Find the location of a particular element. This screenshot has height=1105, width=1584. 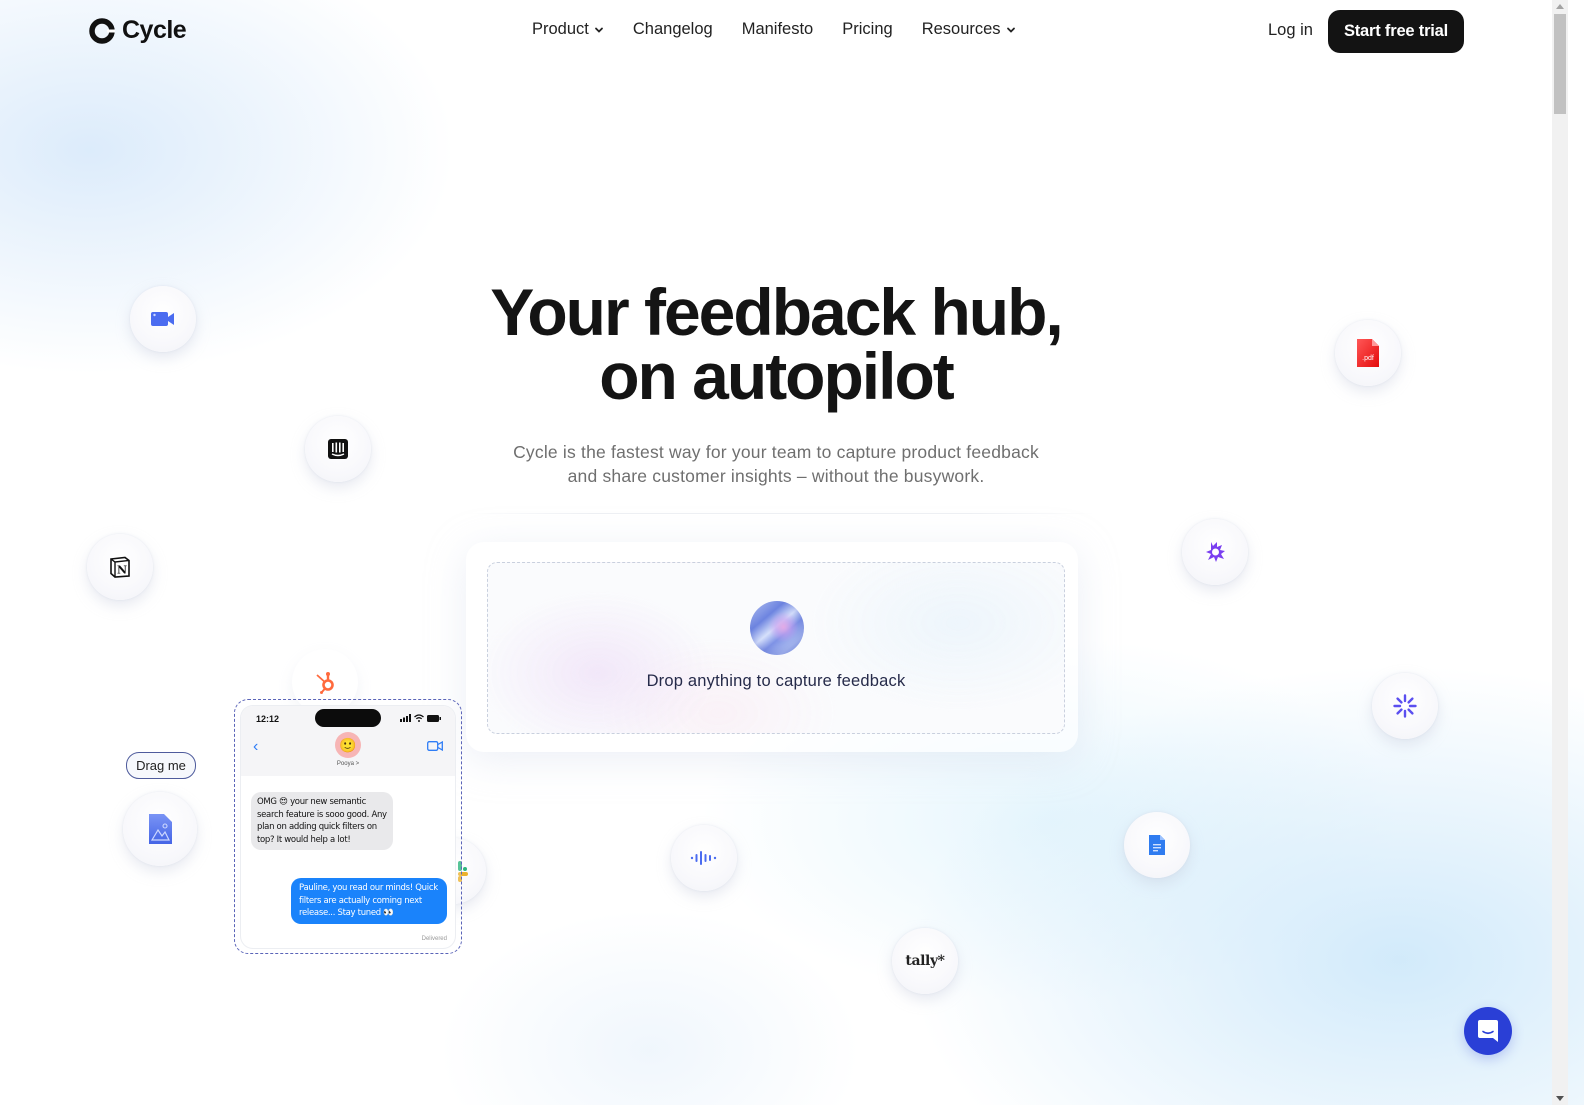

source-bubble-audio is located at coordinates (704, 858).